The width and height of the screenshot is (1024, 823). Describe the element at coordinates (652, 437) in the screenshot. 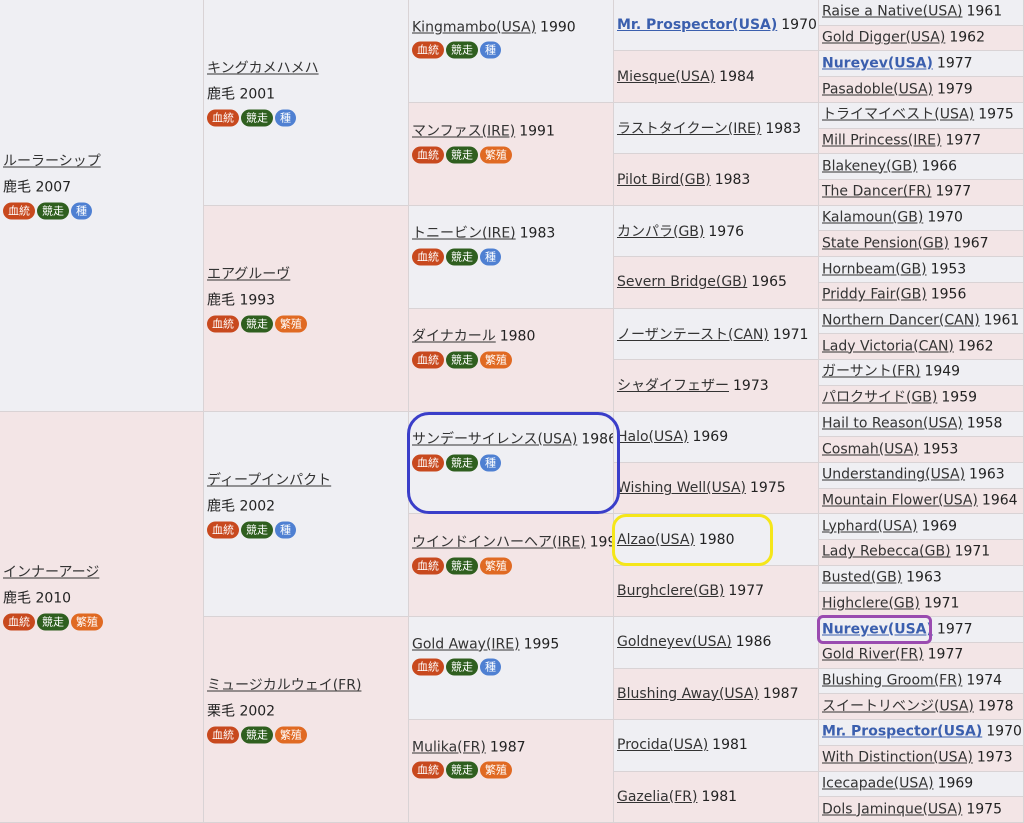

I see `horse-name-link: Halo(USA)` at that location.